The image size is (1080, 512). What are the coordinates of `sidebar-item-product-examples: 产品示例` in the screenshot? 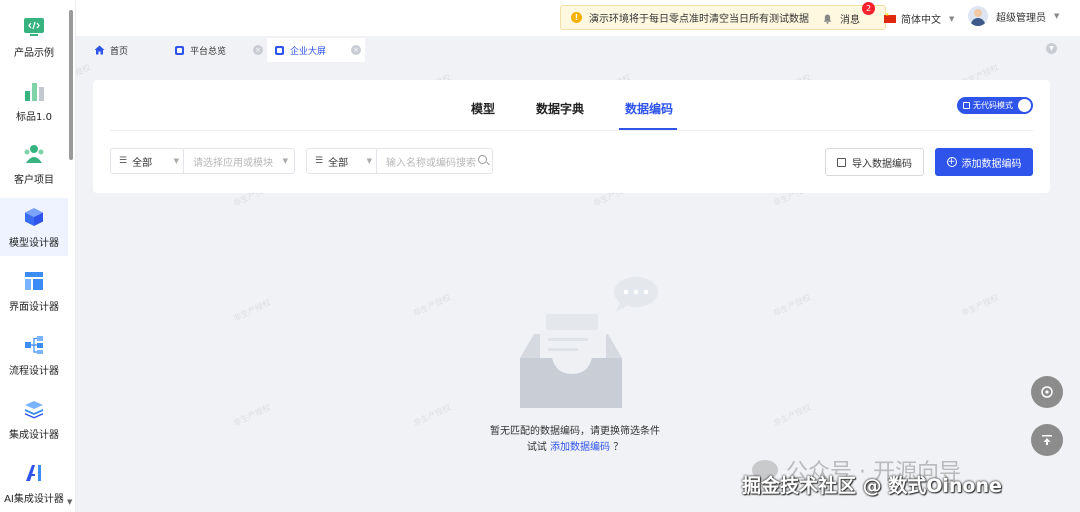 It's located at (34, 37).